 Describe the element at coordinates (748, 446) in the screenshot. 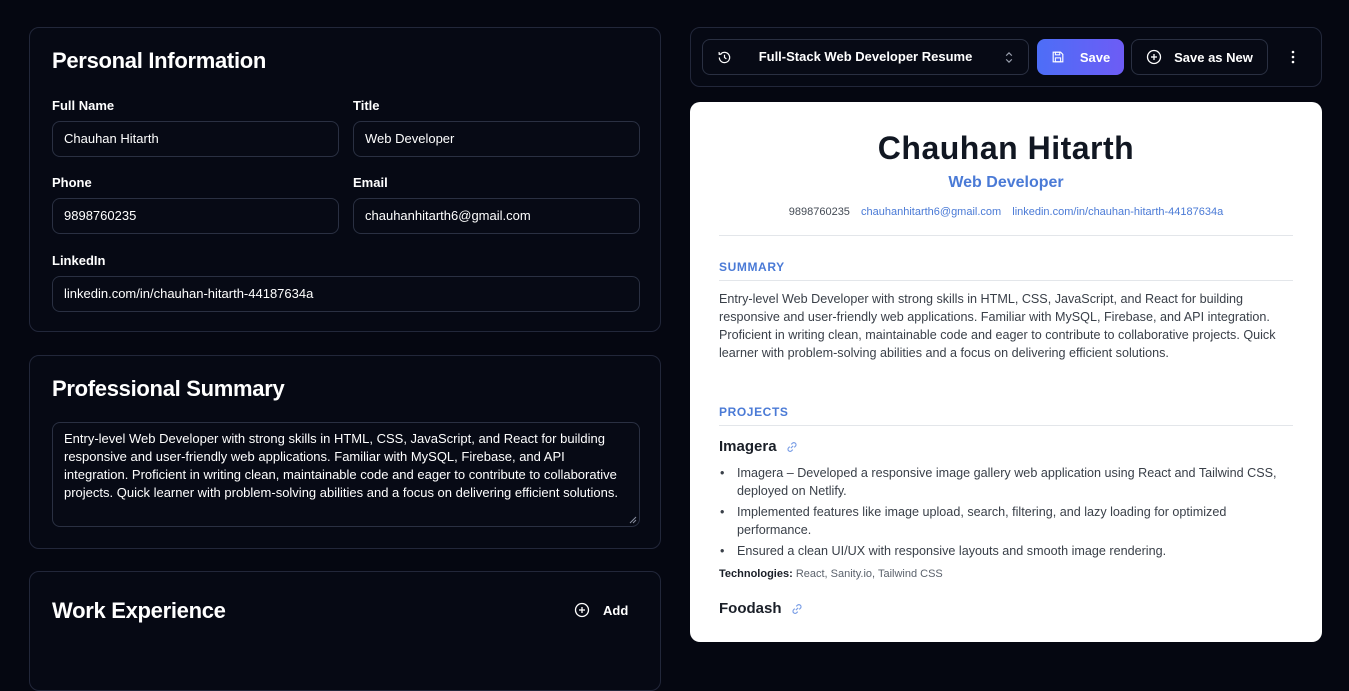

I see `project-name: Imagera` at that location.